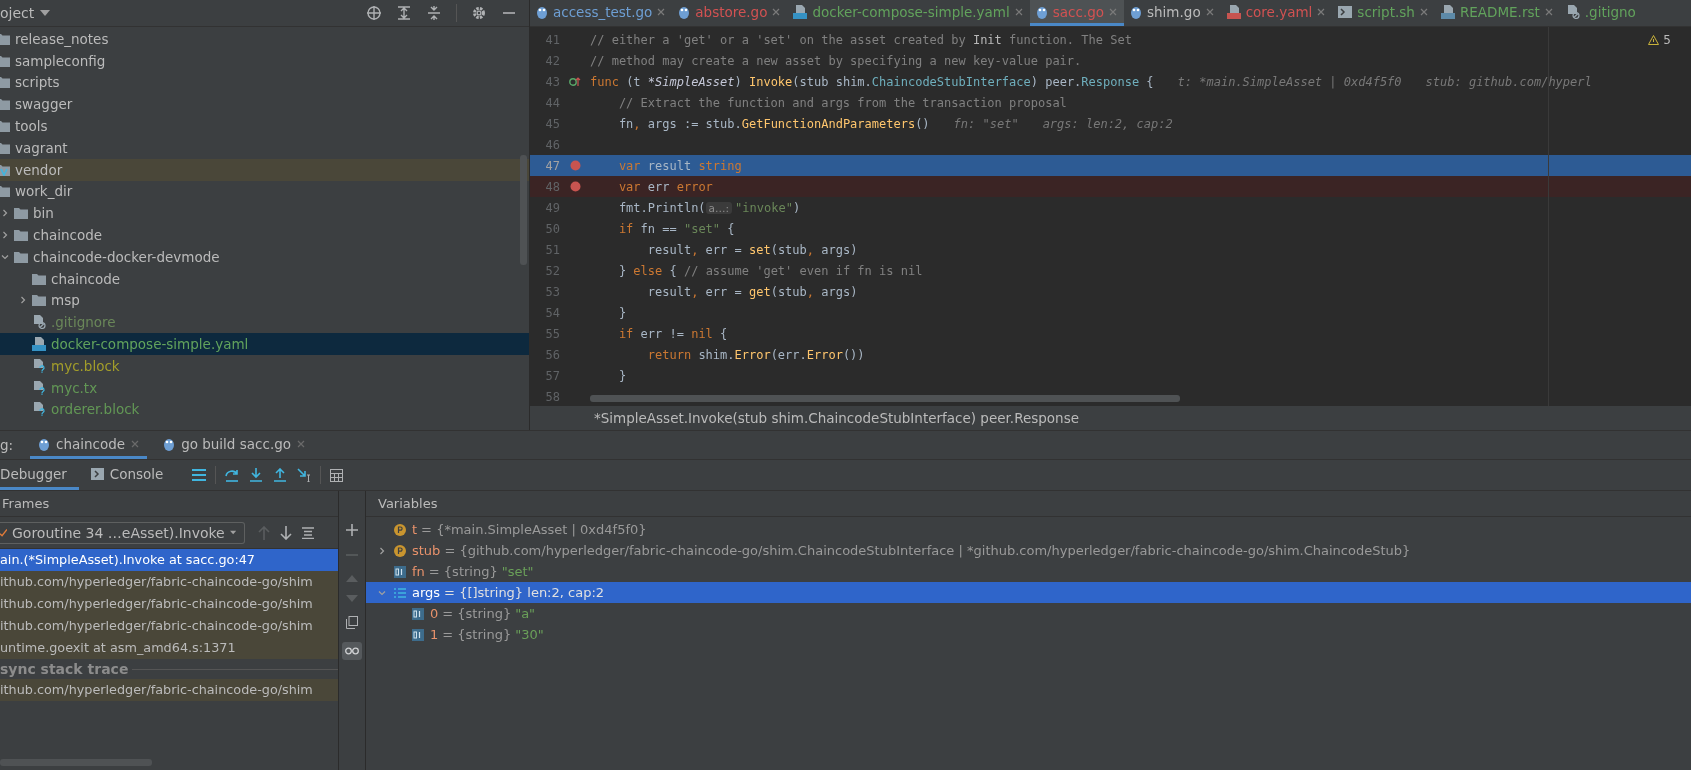 The height and width of the screenshot is (770, 1691). I want to click on tree-item: msp, so click(65, 300).